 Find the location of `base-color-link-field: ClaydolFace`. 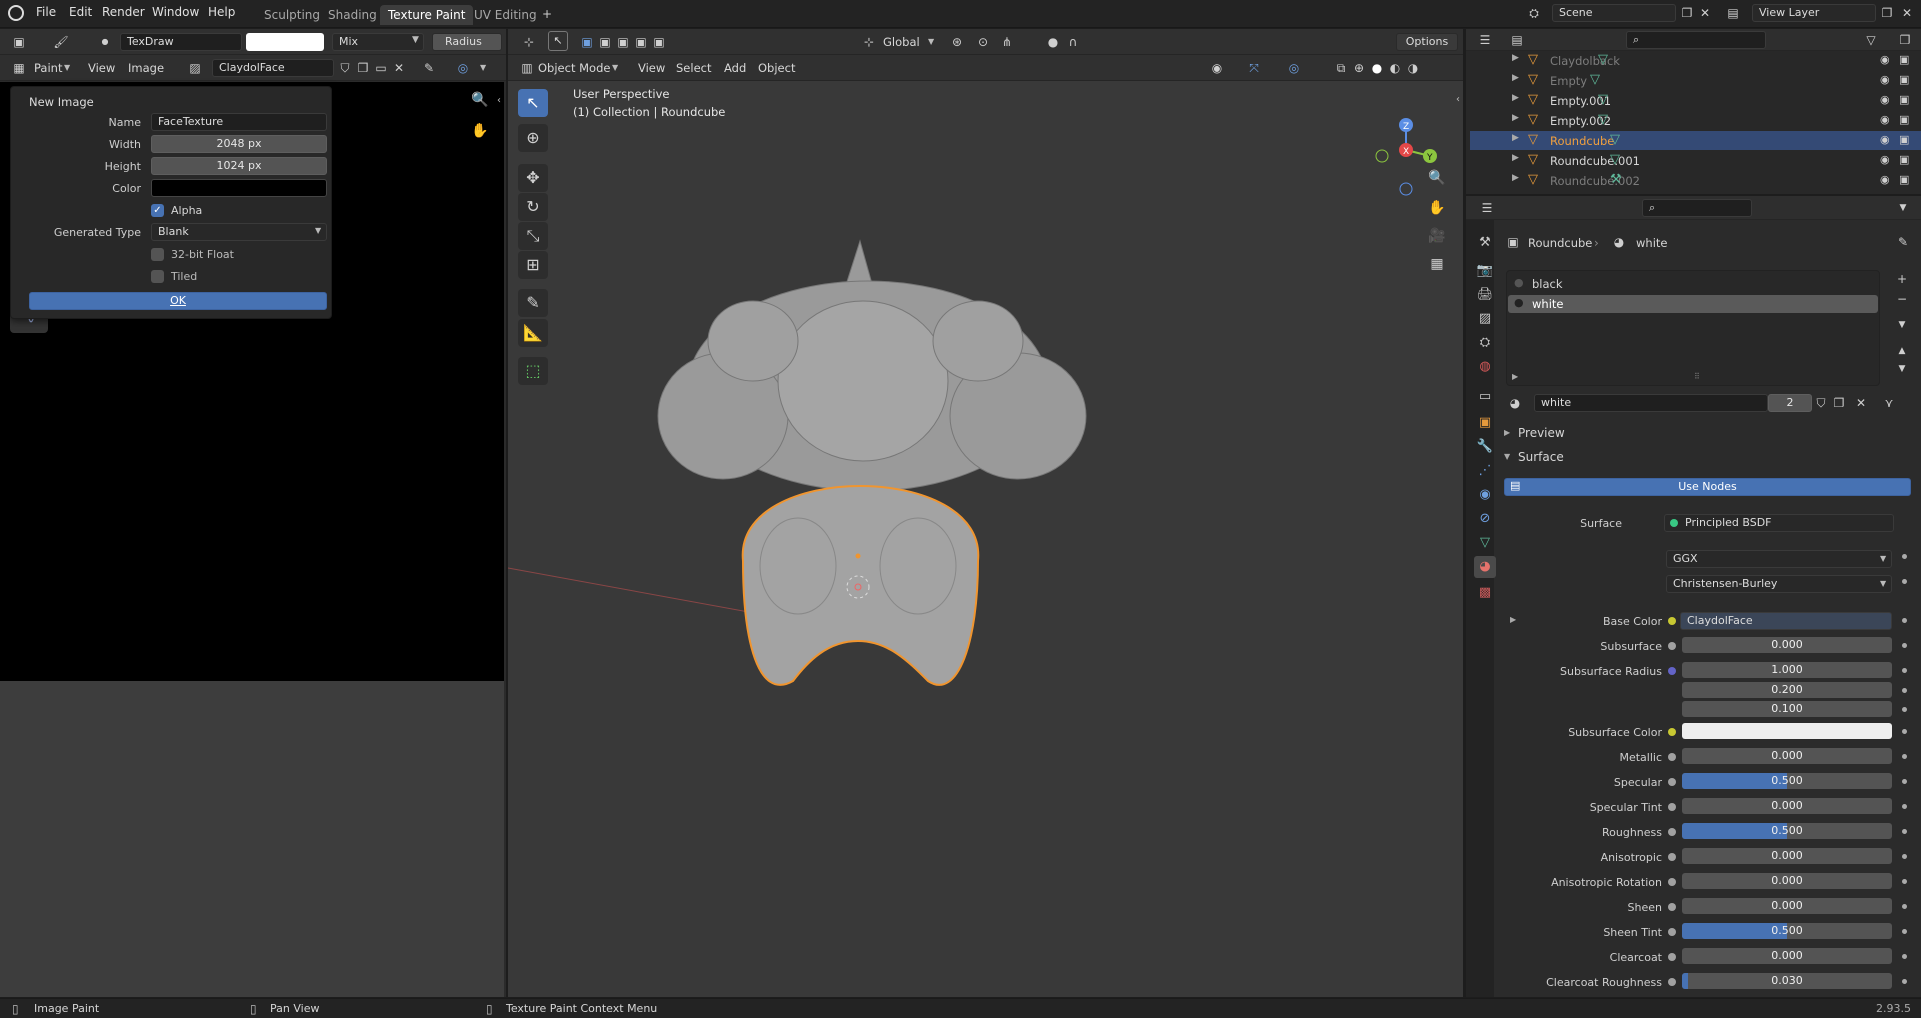

base-color-link-field: ClaydolFace is located at coordinates (1786, 621).